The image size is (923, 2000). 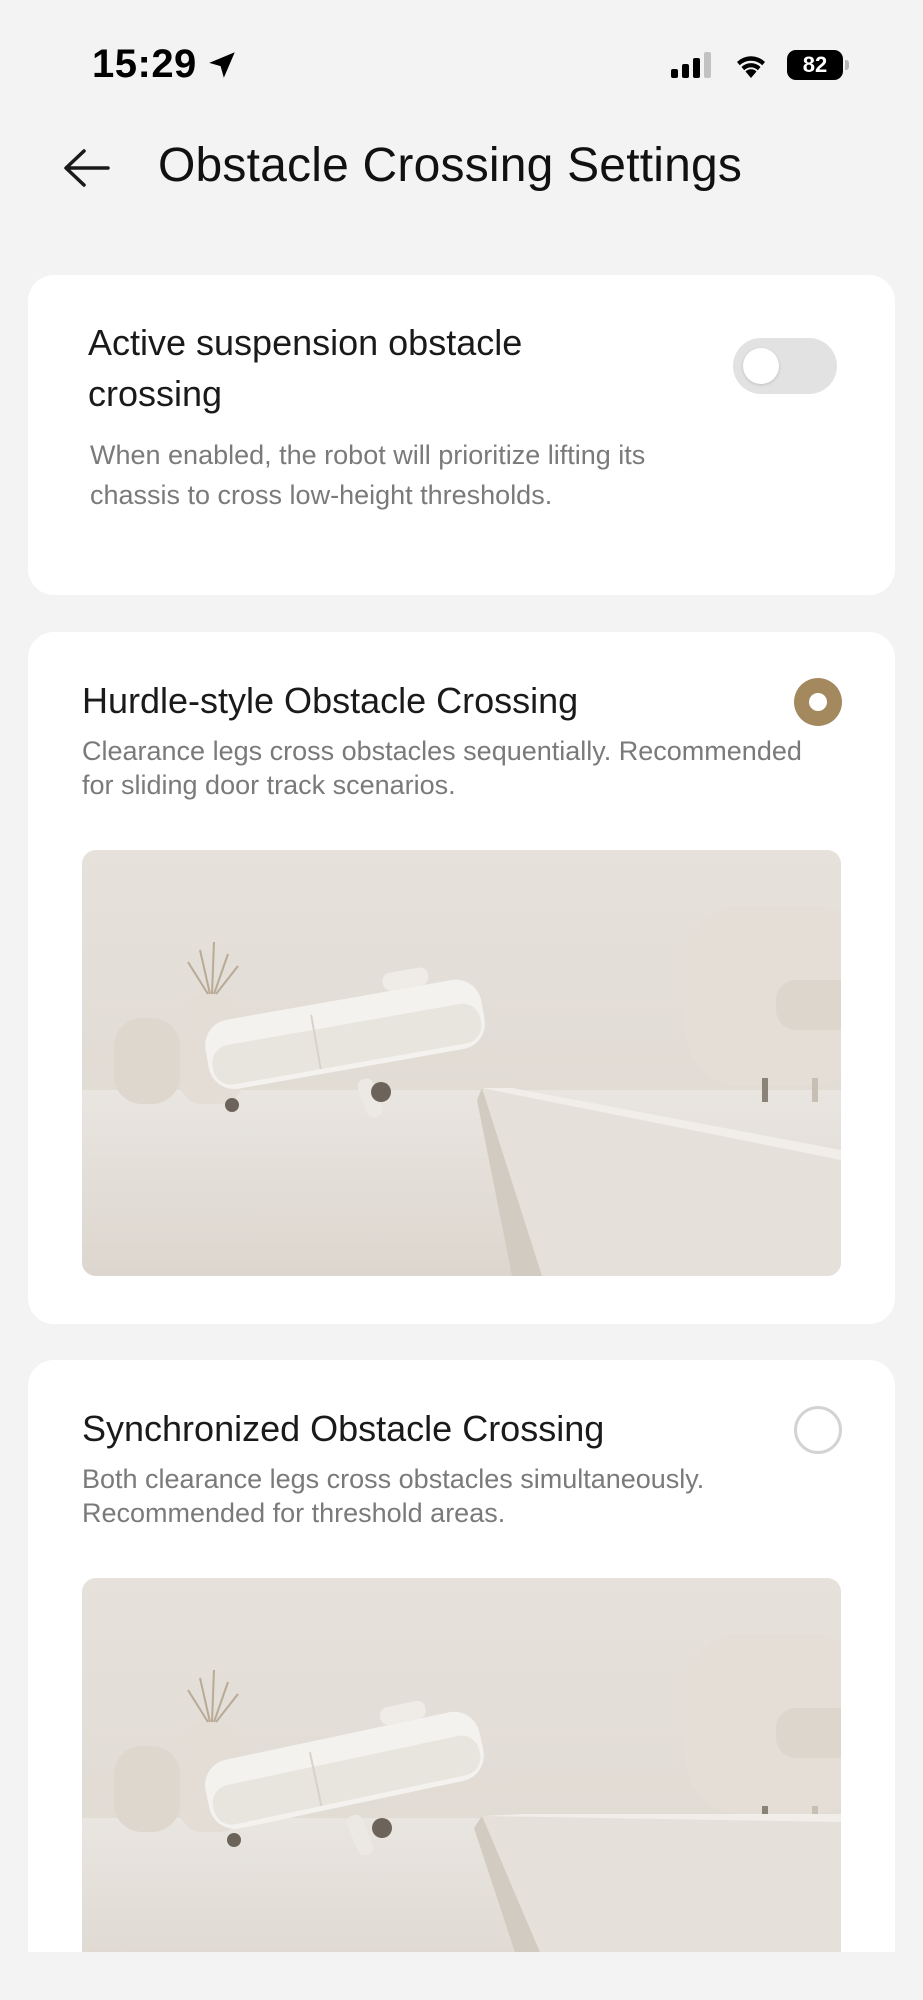 What do you see at coordinates (305, 368) in the screenshot?
I see `active-suspension-title: Active suspension obstacle crossing` at bounding box center [305, 368].